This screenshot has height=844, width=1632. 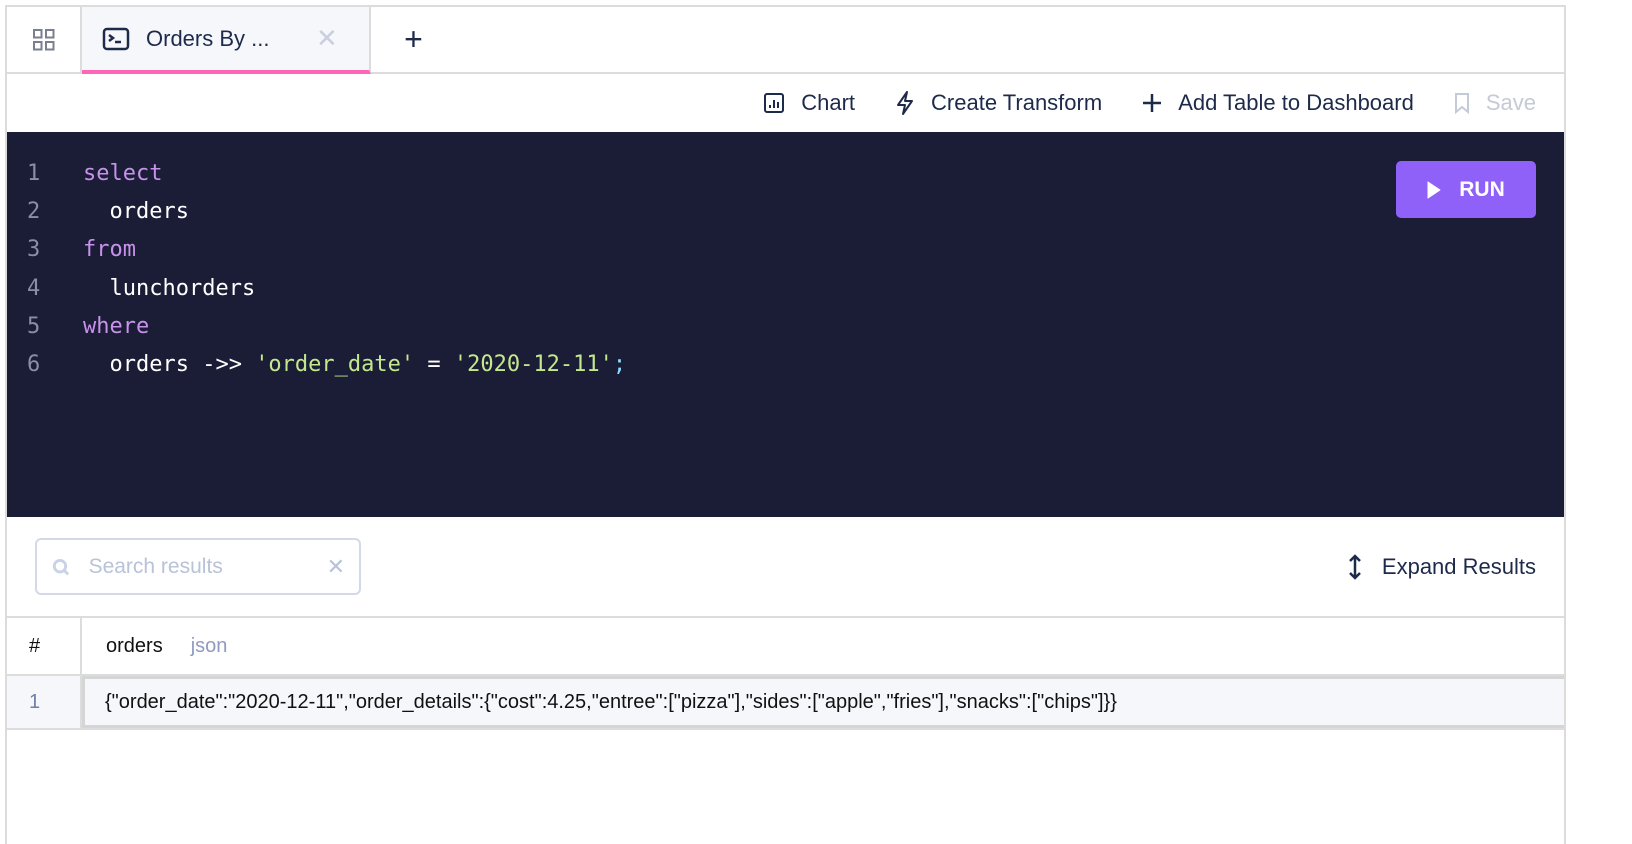 I want to click on all-tabs-button, so click(x=44, y=39).